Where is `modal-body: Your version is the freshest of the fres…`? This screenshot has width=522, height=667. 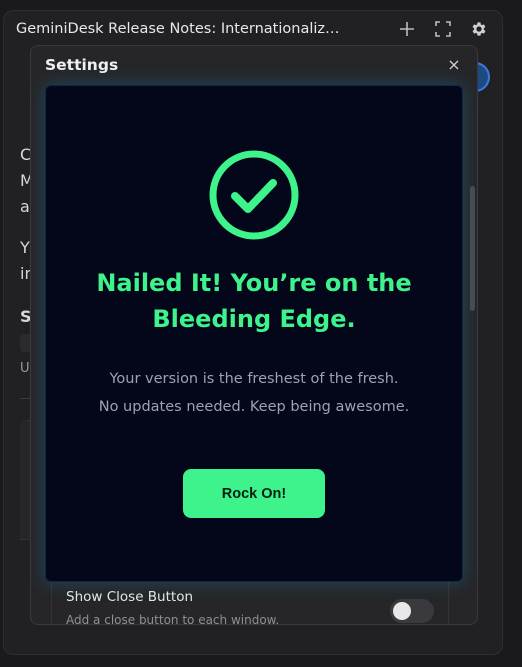
modal-body: Your version is the freshest of the fres… is located at coordinates (254, 393).